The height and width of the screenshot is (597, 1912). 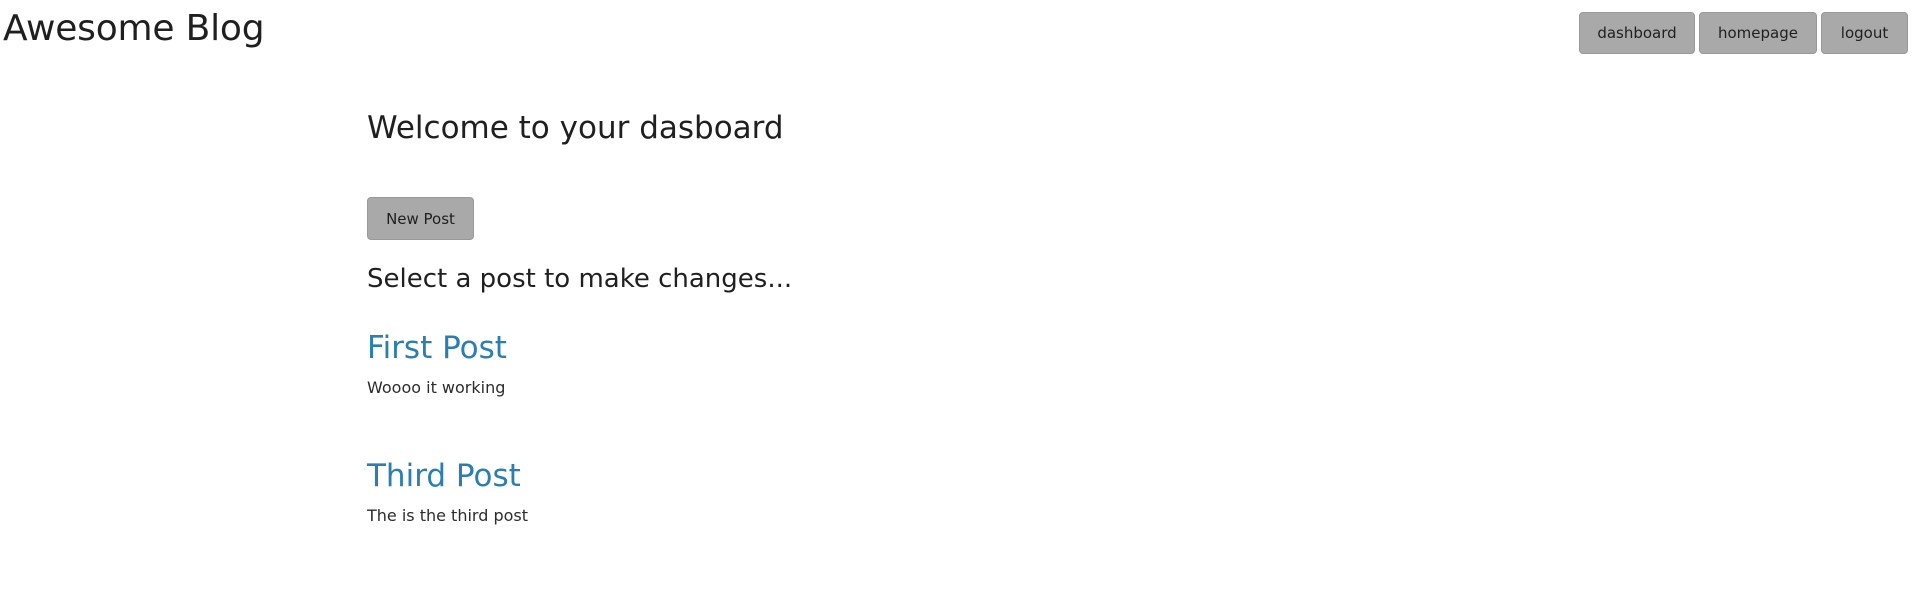 I want to click on post-item: Third Post The is the third post, so click(x=967, y=491).